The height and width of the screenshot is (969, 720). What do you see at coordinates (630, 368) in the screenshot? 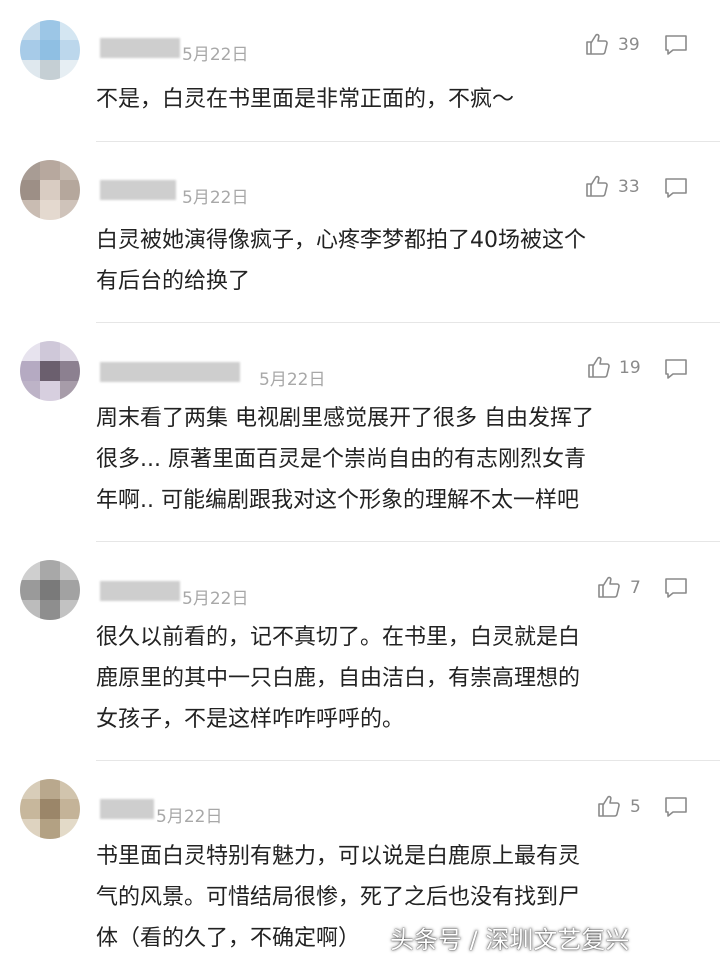
I see `like-count: 19` at bounding box center [630, 368].